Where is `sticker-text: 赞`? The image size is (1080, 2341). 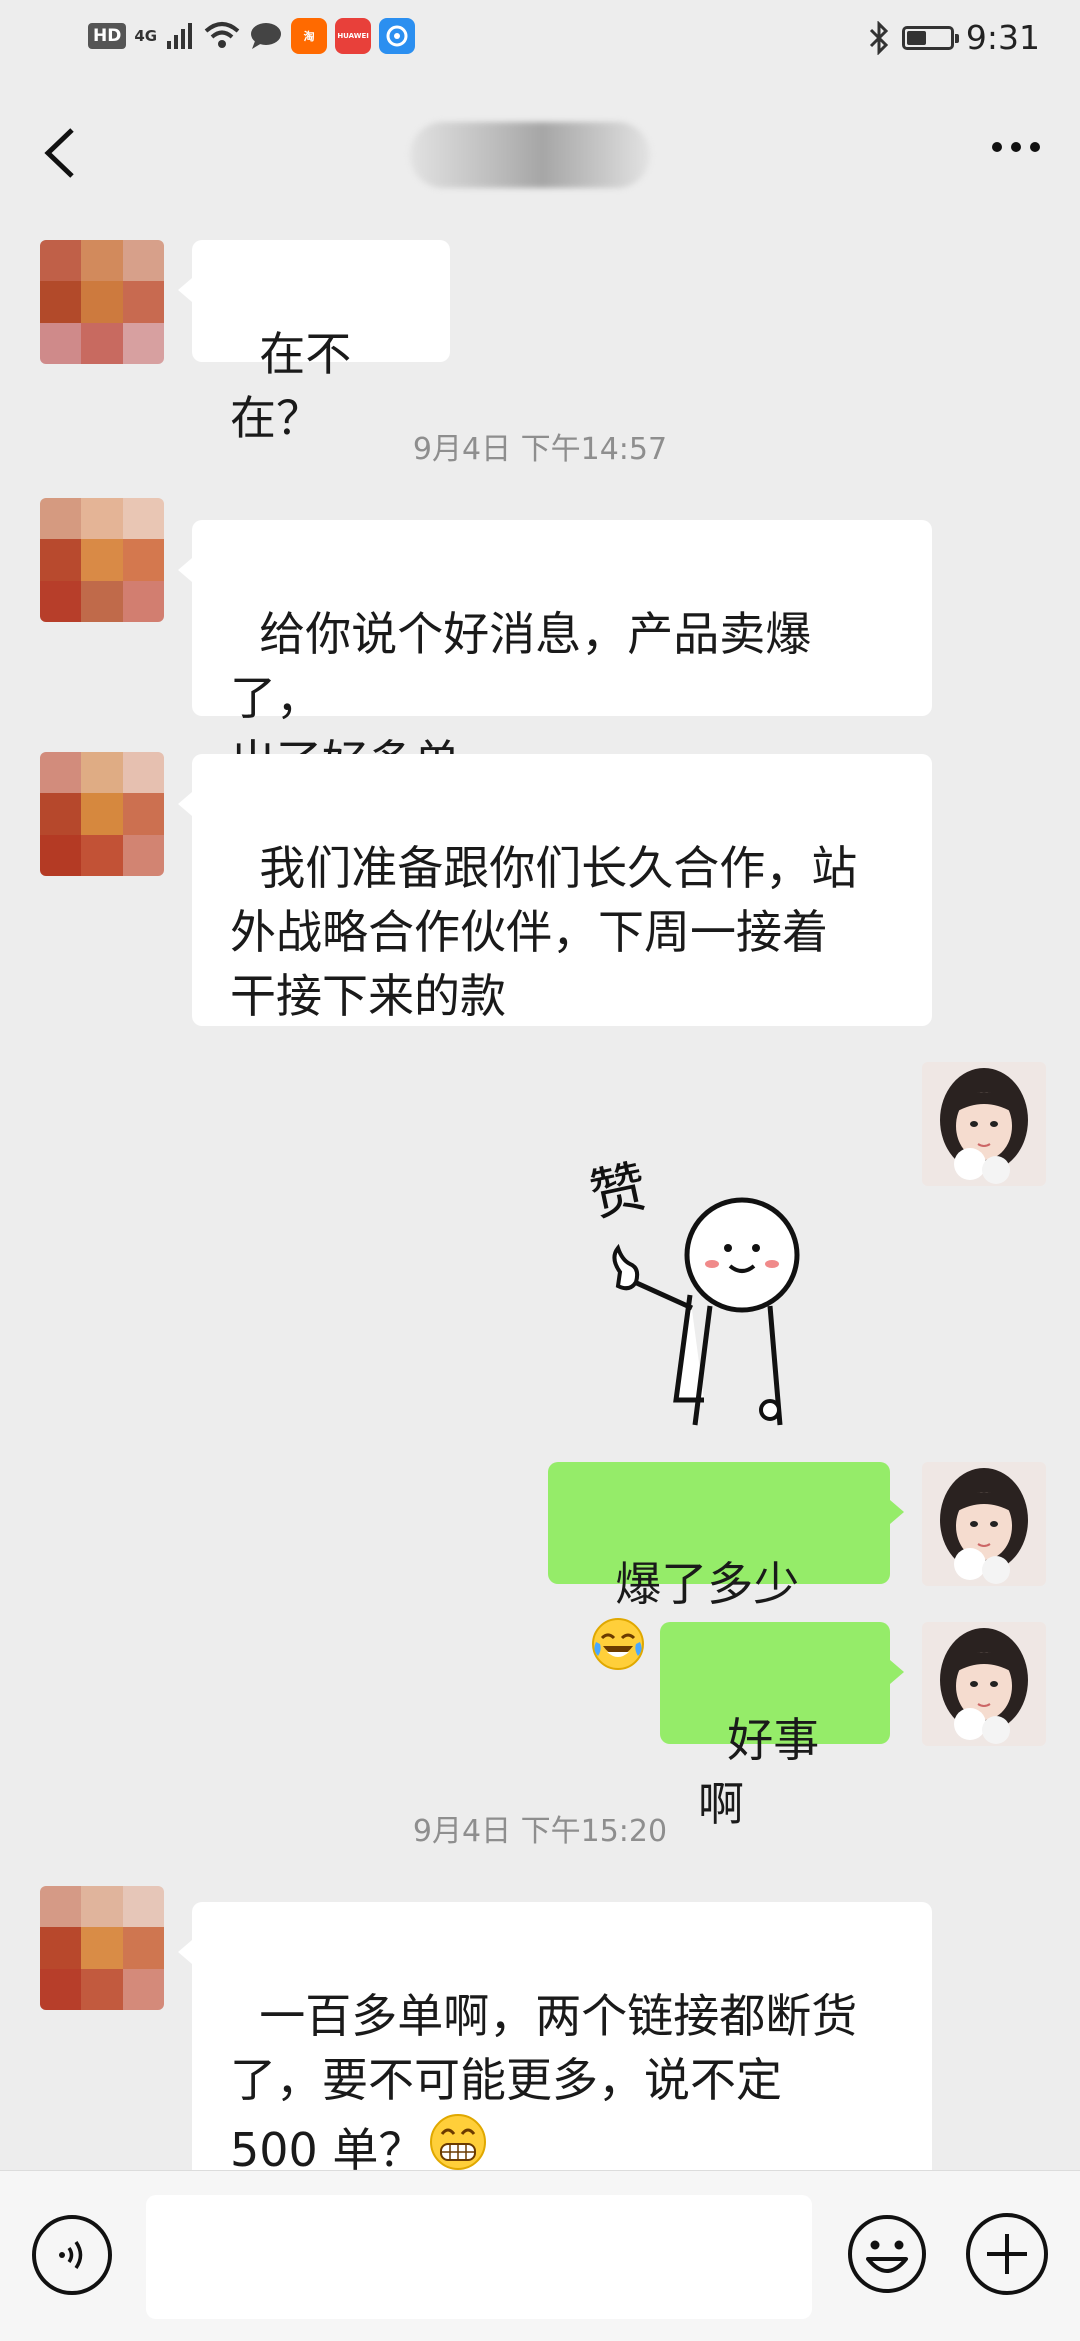 sticker-text: 赞 is located at coordinates (618, 1191).